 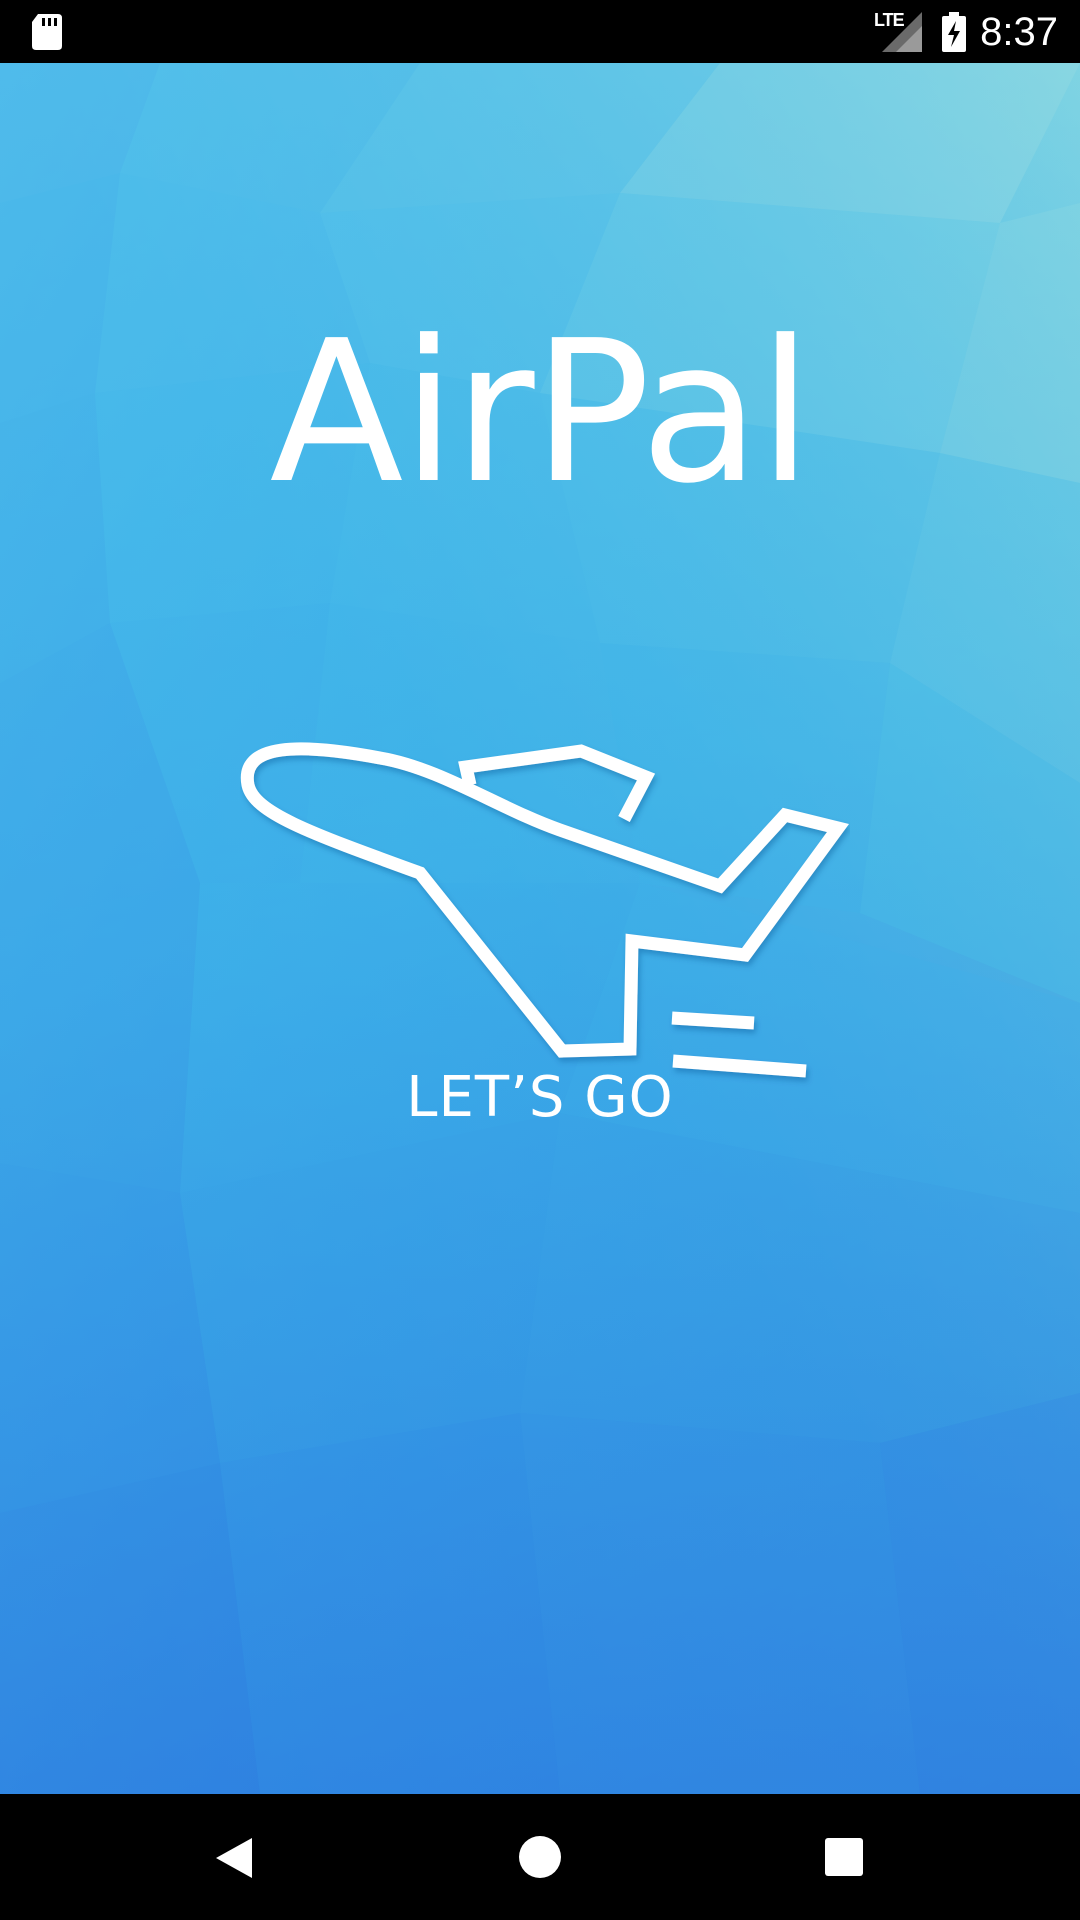 I want to click on sd-card-icon, so click(x=47, y=32).